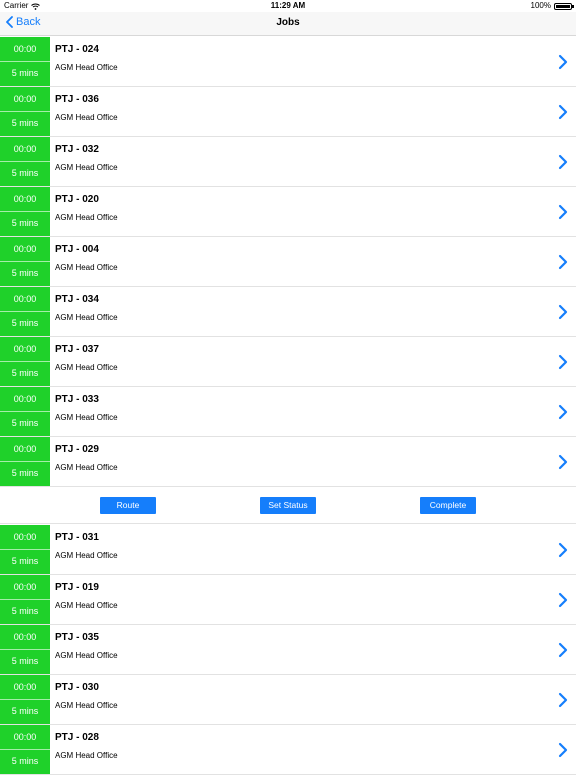 This screenshot has width=576, height=775. What do you see at coordinates (540, 5) in the screenshot?
I see `battery-percent: 100%` at bounding box center [540, 5].